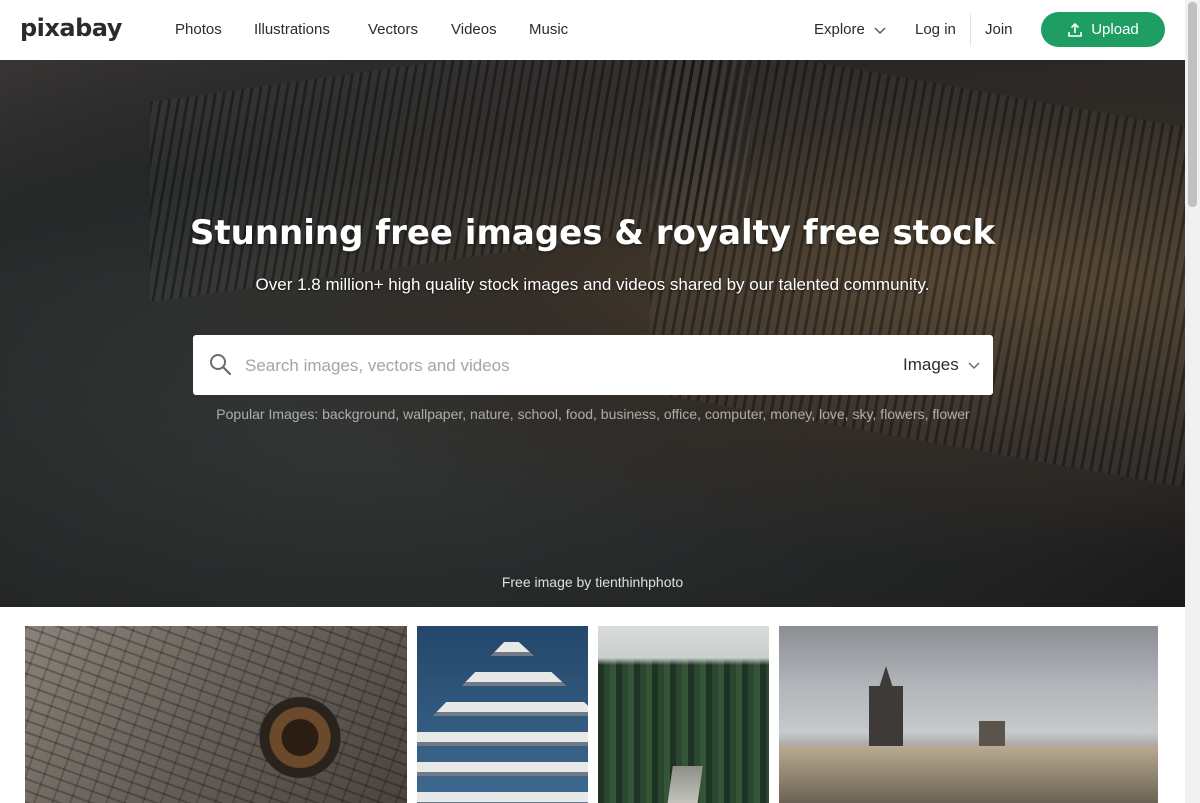  I want to click on scrollbar-thumb, so click(1192, 104).